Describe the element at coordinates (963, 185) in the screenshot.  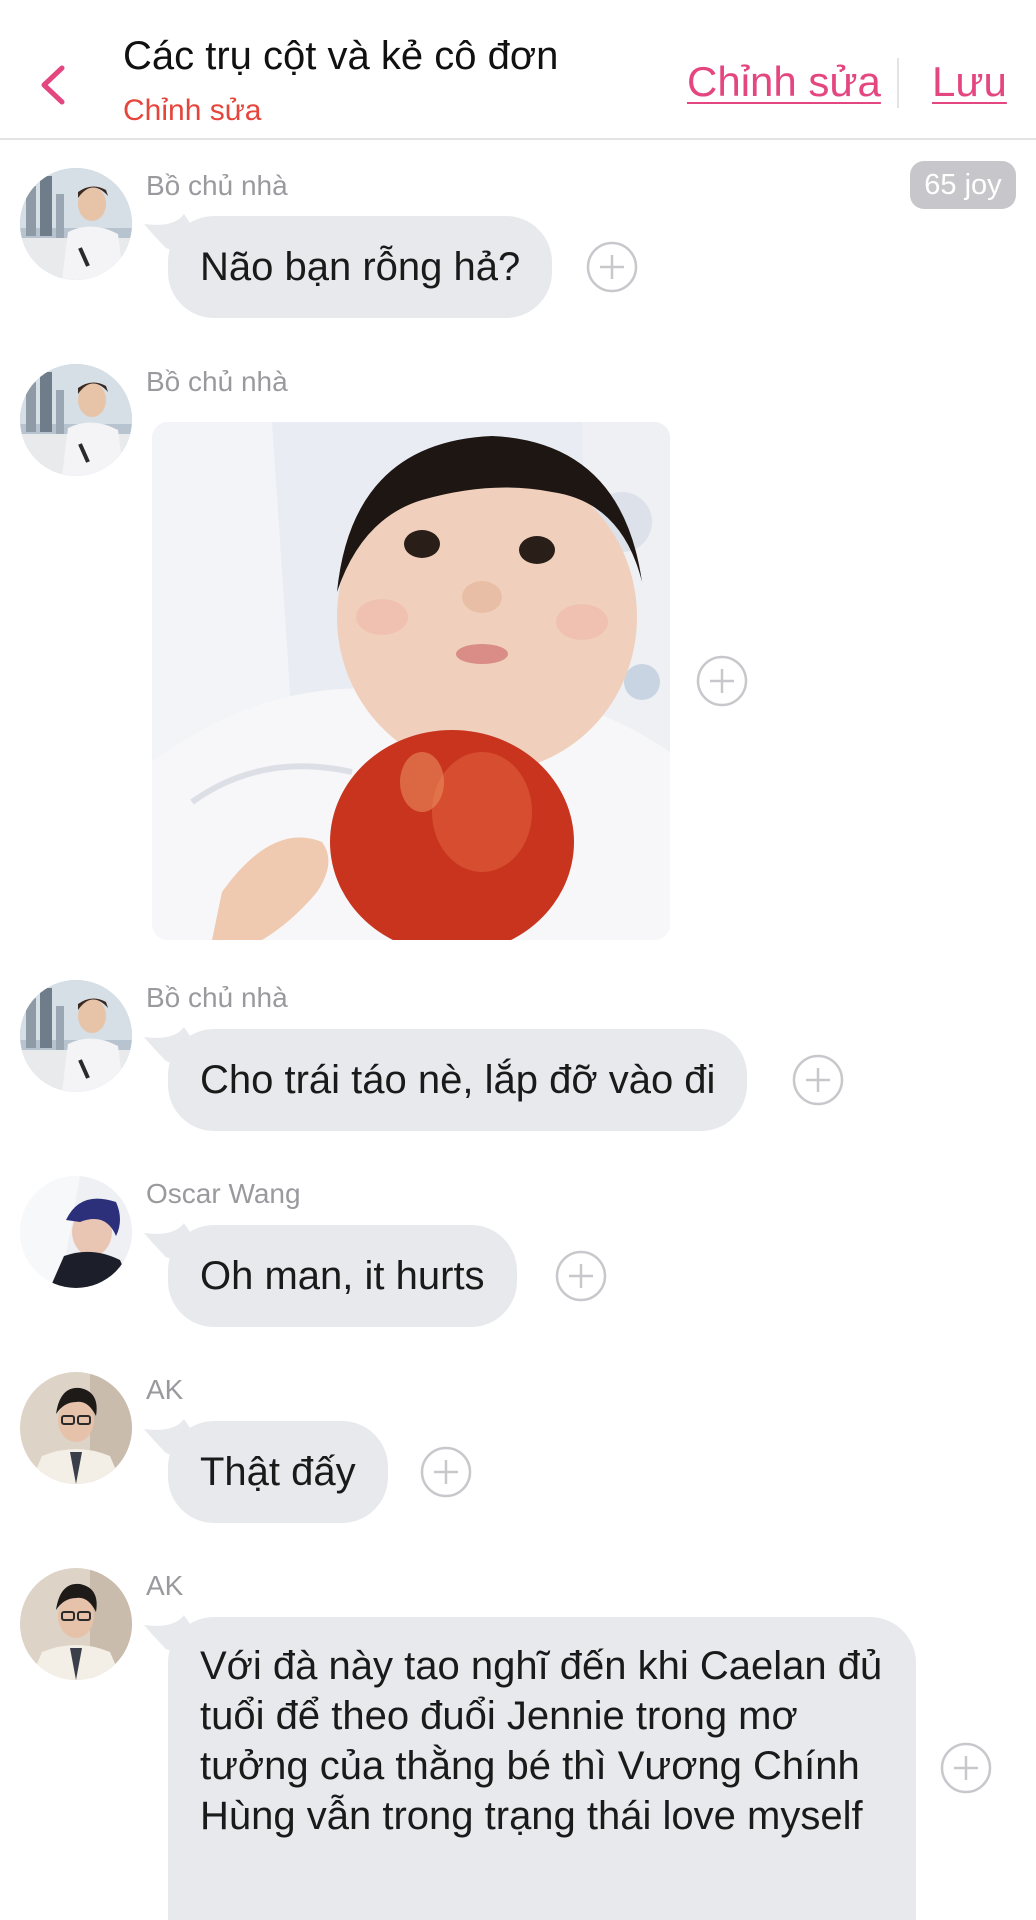
I see `joy-badge: 65 joy` at that location.